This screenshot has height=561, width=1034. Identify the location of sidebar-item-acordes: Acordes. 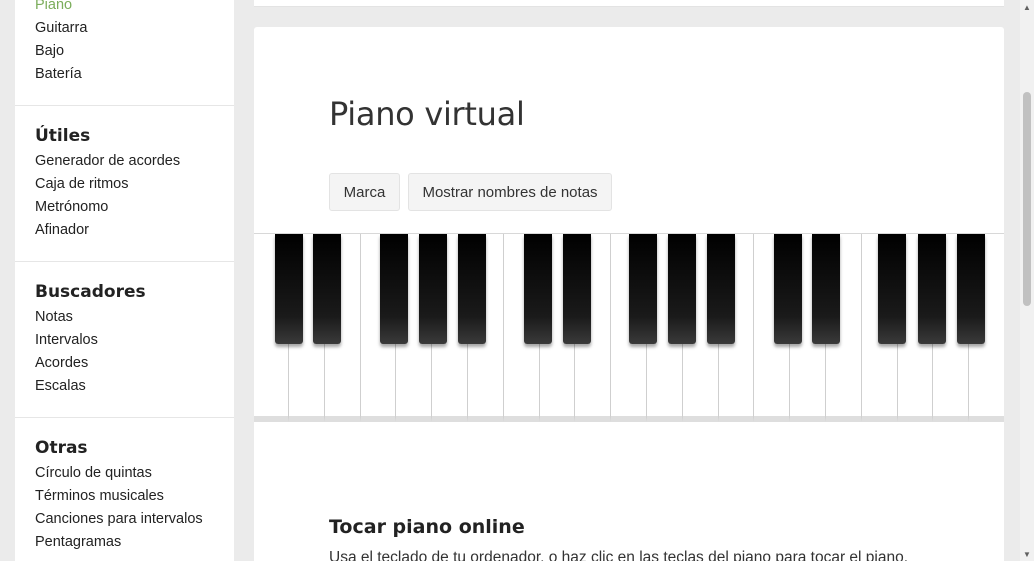
(124, 363).